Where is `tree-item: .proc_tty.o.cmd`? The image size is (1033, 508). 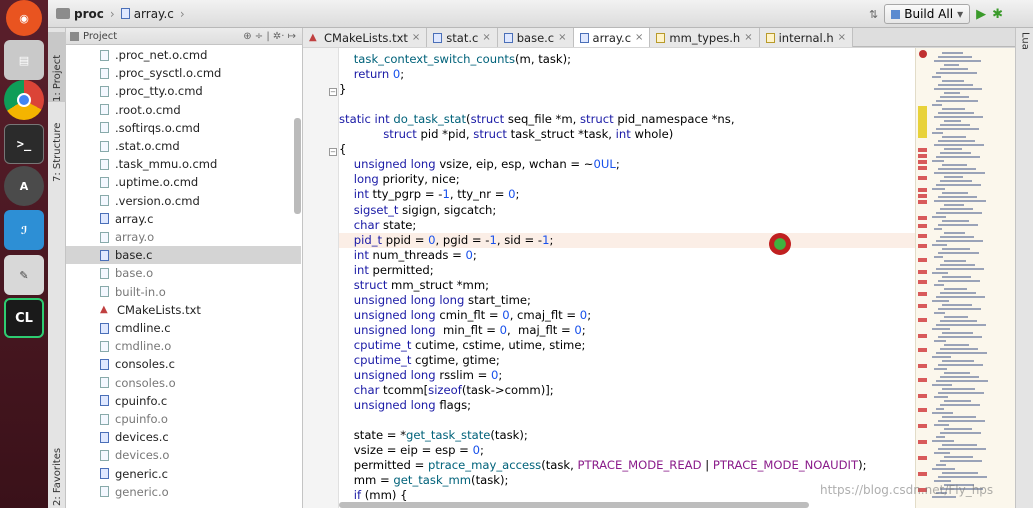 tree-item: .proc_tty.o.cmd is located at coordinates (183, 91).